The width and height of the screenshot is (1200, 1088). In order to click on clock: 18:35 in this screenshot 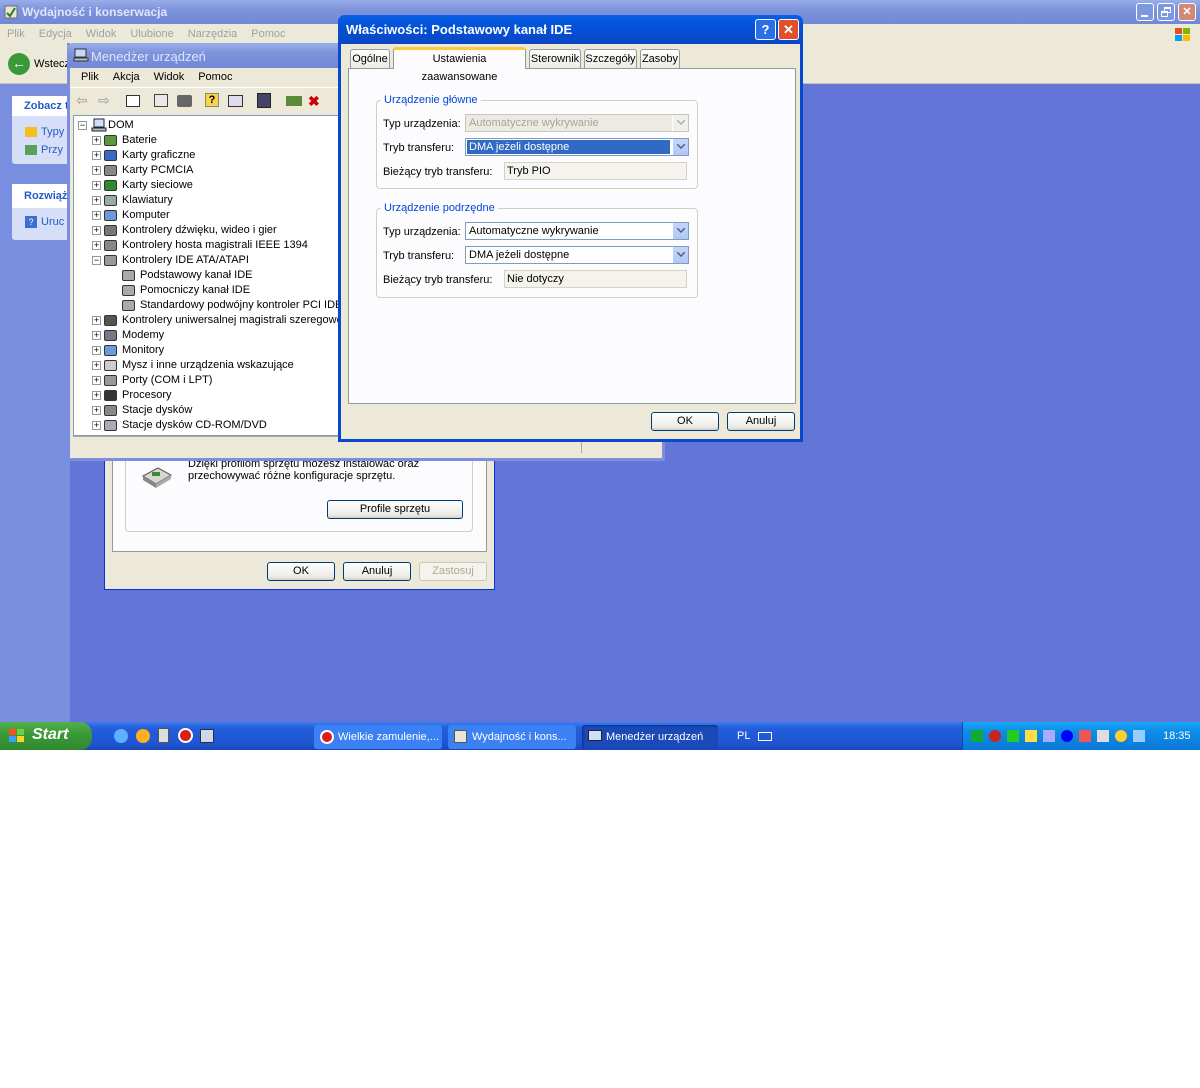, I will do `click(1177, 736)`.